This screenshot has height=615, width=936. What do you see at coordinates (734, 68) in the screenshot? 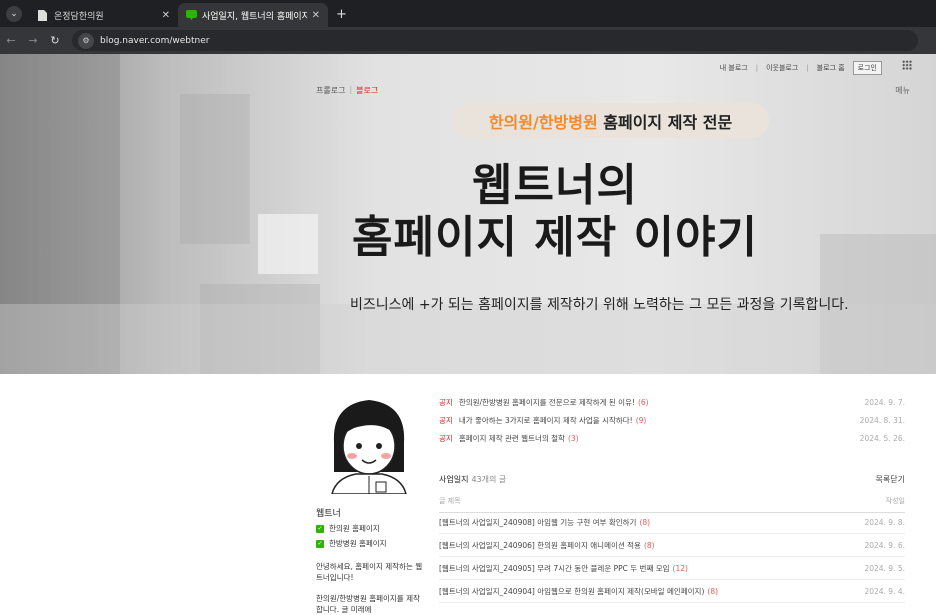
I see `my-blog-link: 내 블로그` at bounding box center [734, 68].